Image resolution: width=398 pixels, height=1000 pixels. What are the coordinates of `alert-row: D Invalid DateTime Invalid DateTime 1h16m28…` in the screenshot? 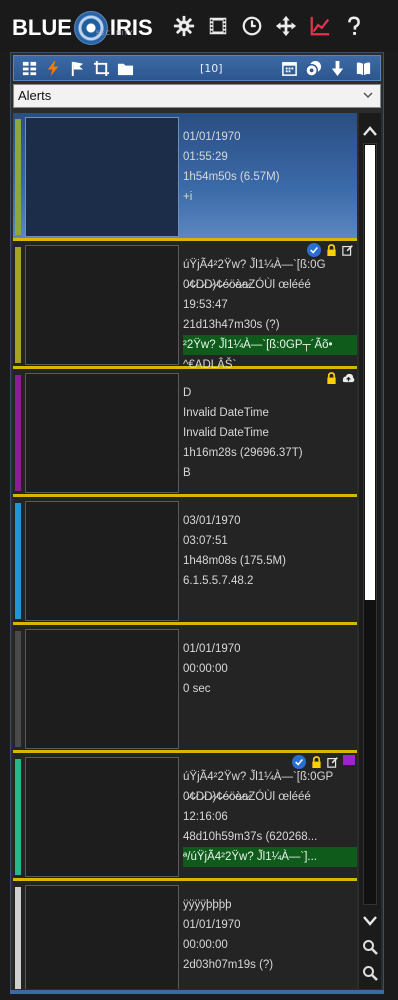 It's located at (185, 433).